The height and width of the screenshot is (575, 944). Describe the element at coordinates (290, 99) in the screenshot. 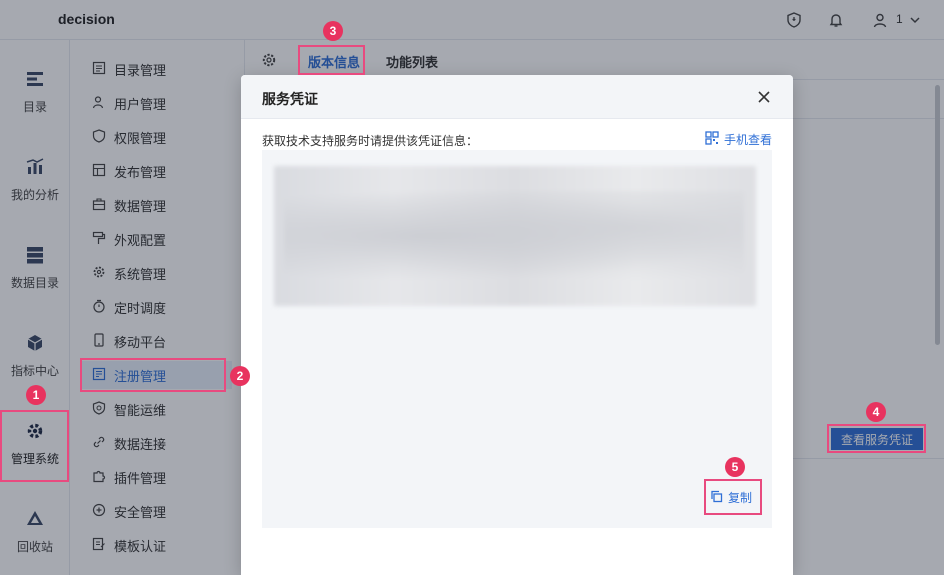

I see `dialog-title: 服务凭证` at that location.